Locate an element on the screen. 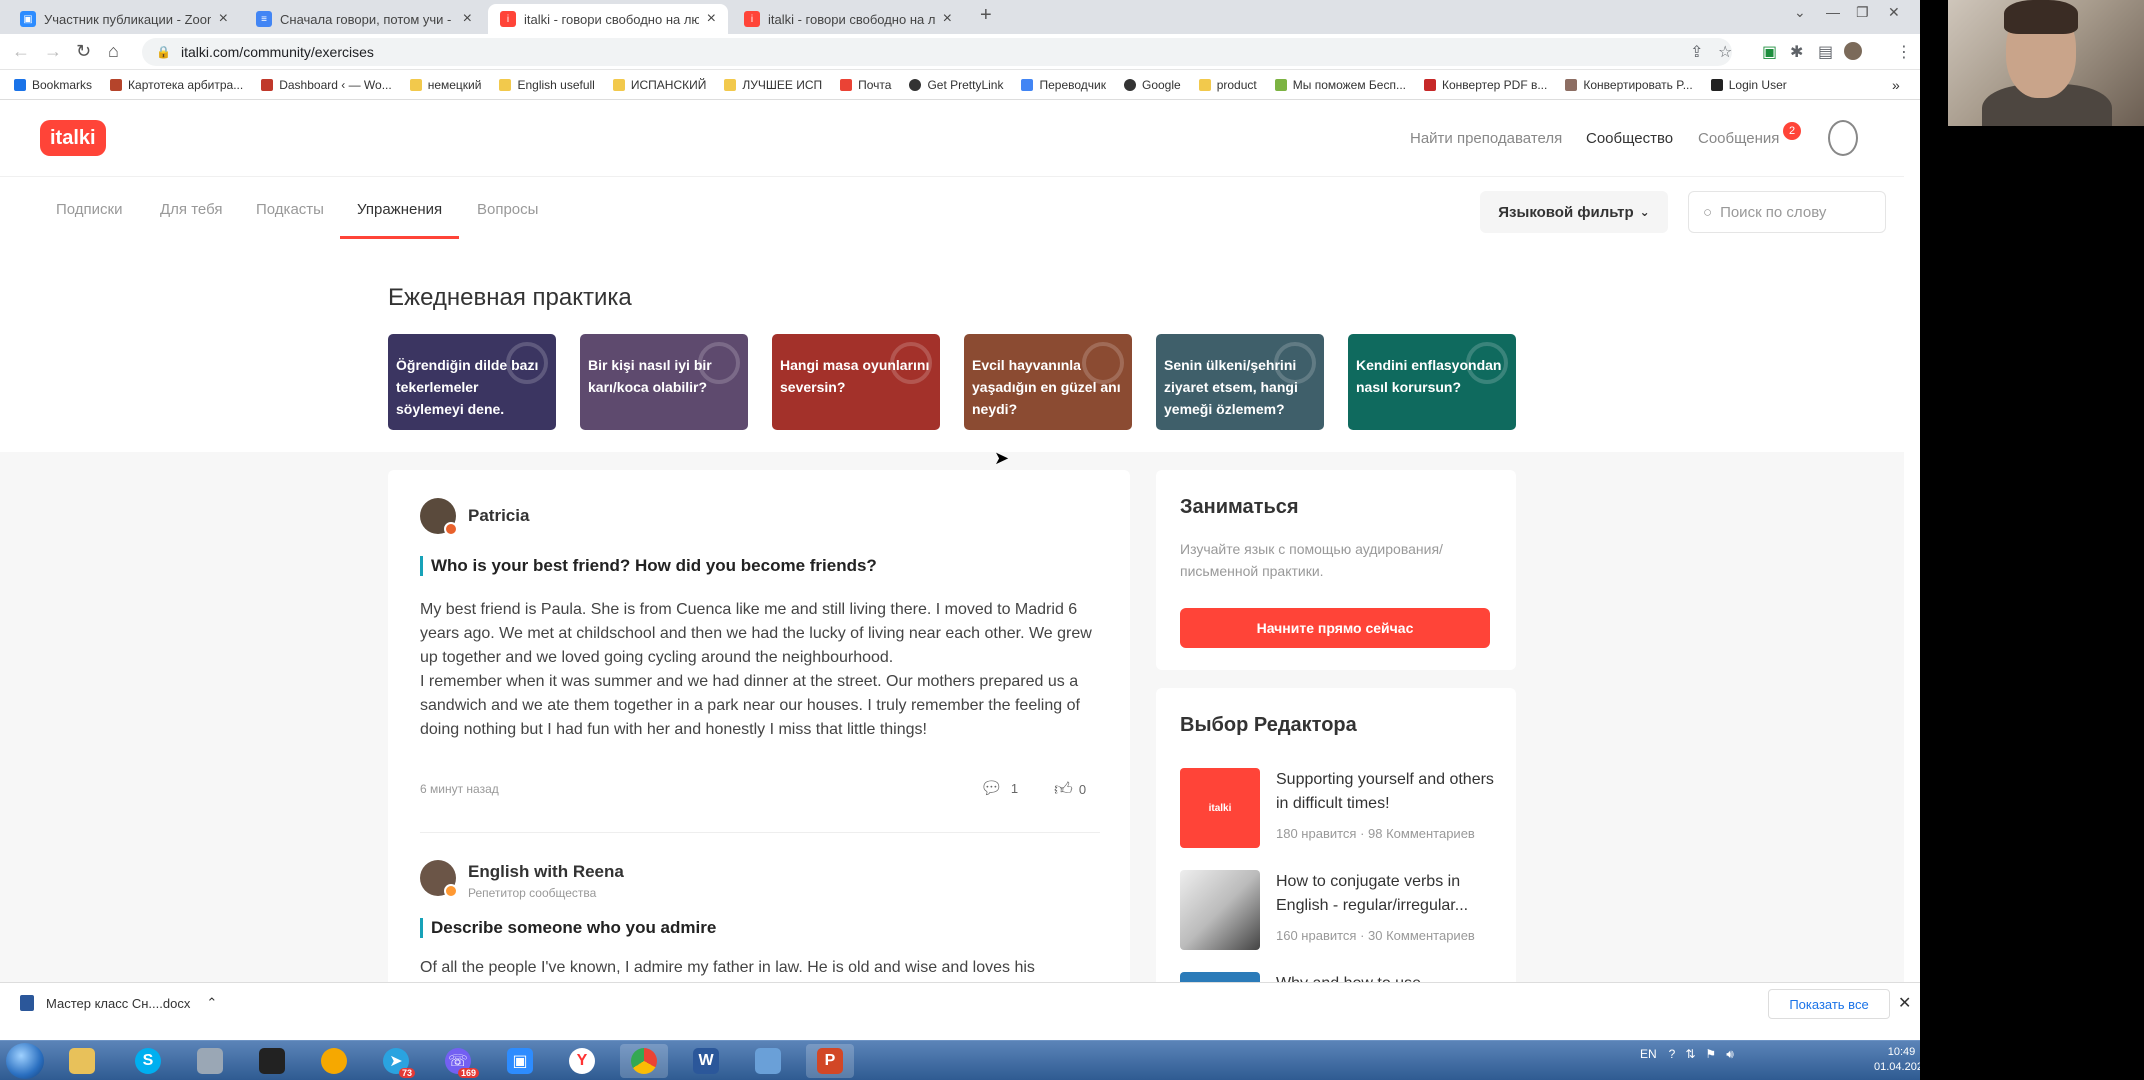 Image resolution: width=2144 pixels, height=1080 pixels. star-icon: ☆ is located at coordinates (1725, 52).